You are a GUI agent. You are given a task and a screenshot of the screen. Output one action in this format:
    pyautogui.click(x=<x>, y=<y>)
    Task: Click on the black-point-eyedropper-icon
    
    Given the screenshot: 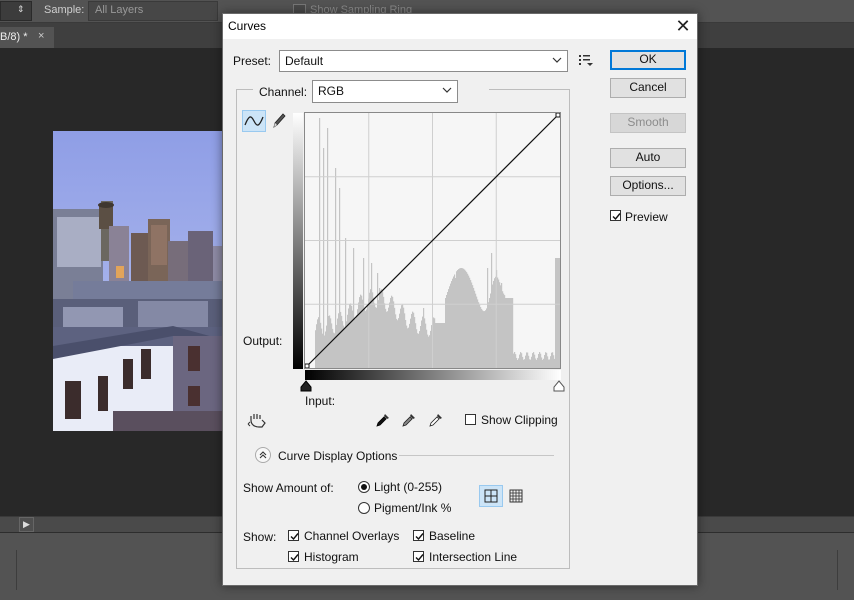 What is the action you would take?
    pyautogui.click(x=383, y=420)
    